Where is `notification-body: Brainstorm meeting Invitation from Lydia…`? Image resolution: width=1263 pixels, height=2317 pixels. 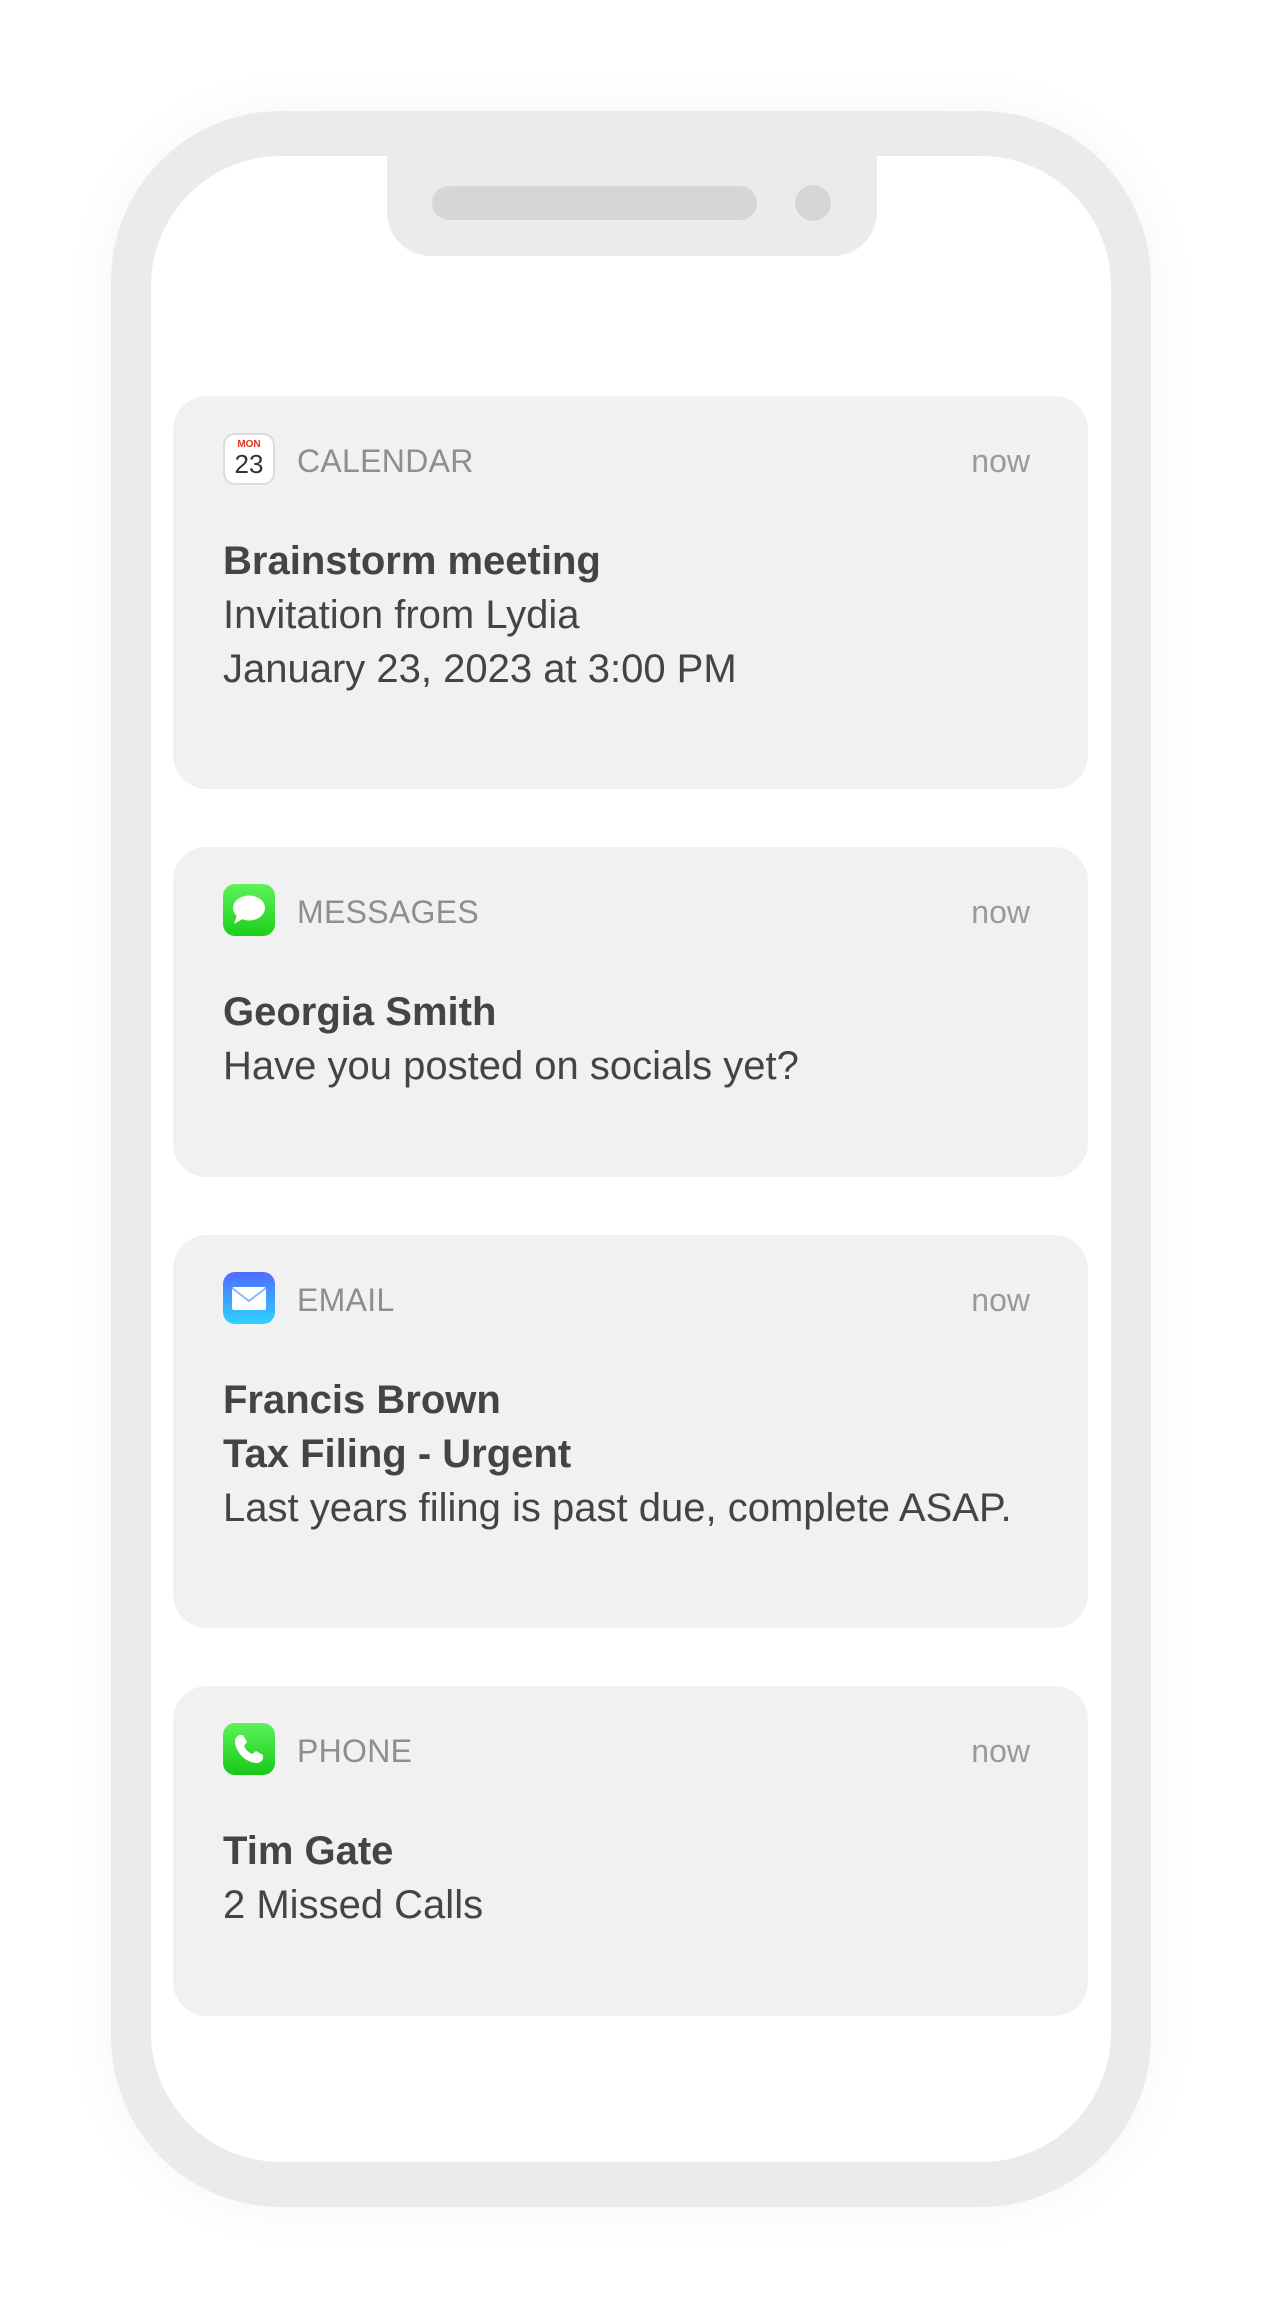 notification-body: Brainstorm meeting Invitation from Lydia… is located at coordinates (635, 615).